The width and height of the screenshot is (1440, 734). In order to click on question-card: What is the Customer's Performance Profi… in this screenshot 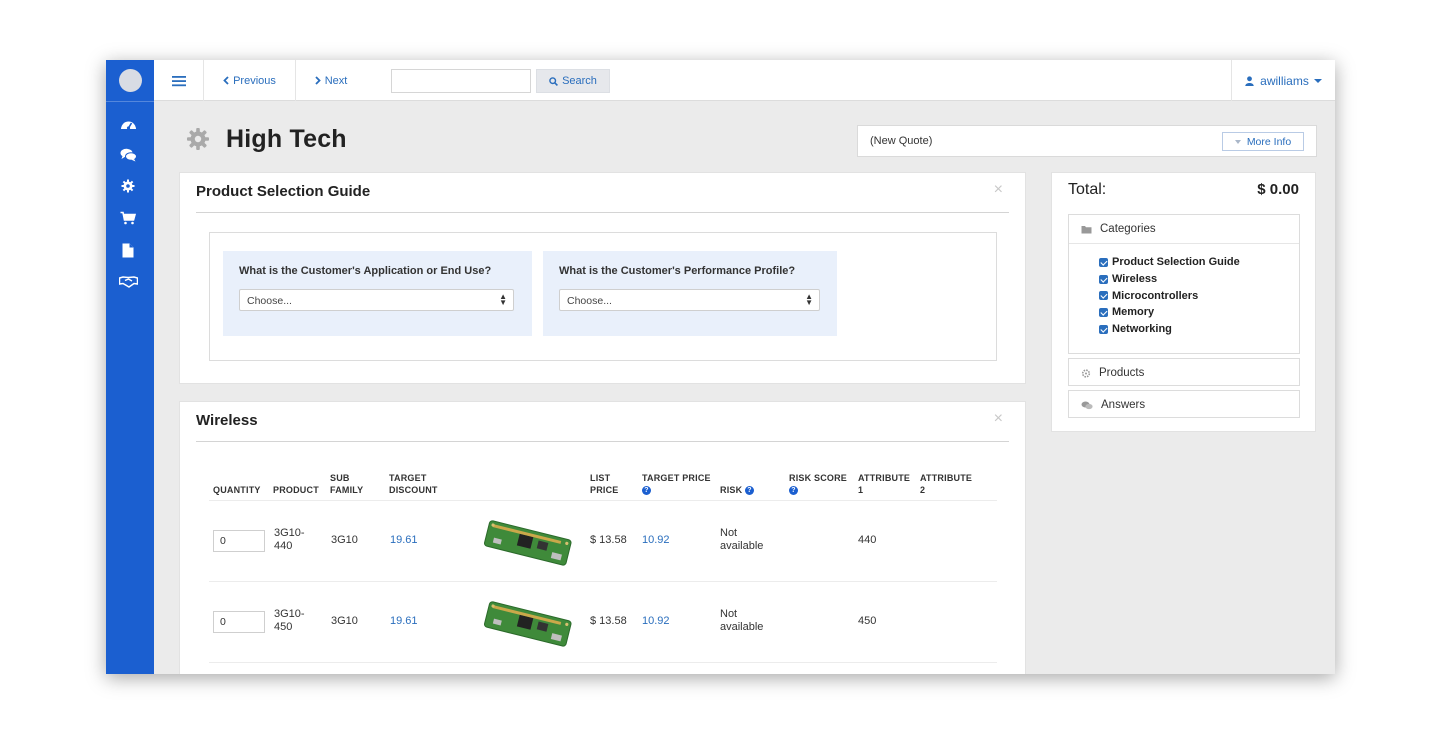, I will do `click(690, 293)`.